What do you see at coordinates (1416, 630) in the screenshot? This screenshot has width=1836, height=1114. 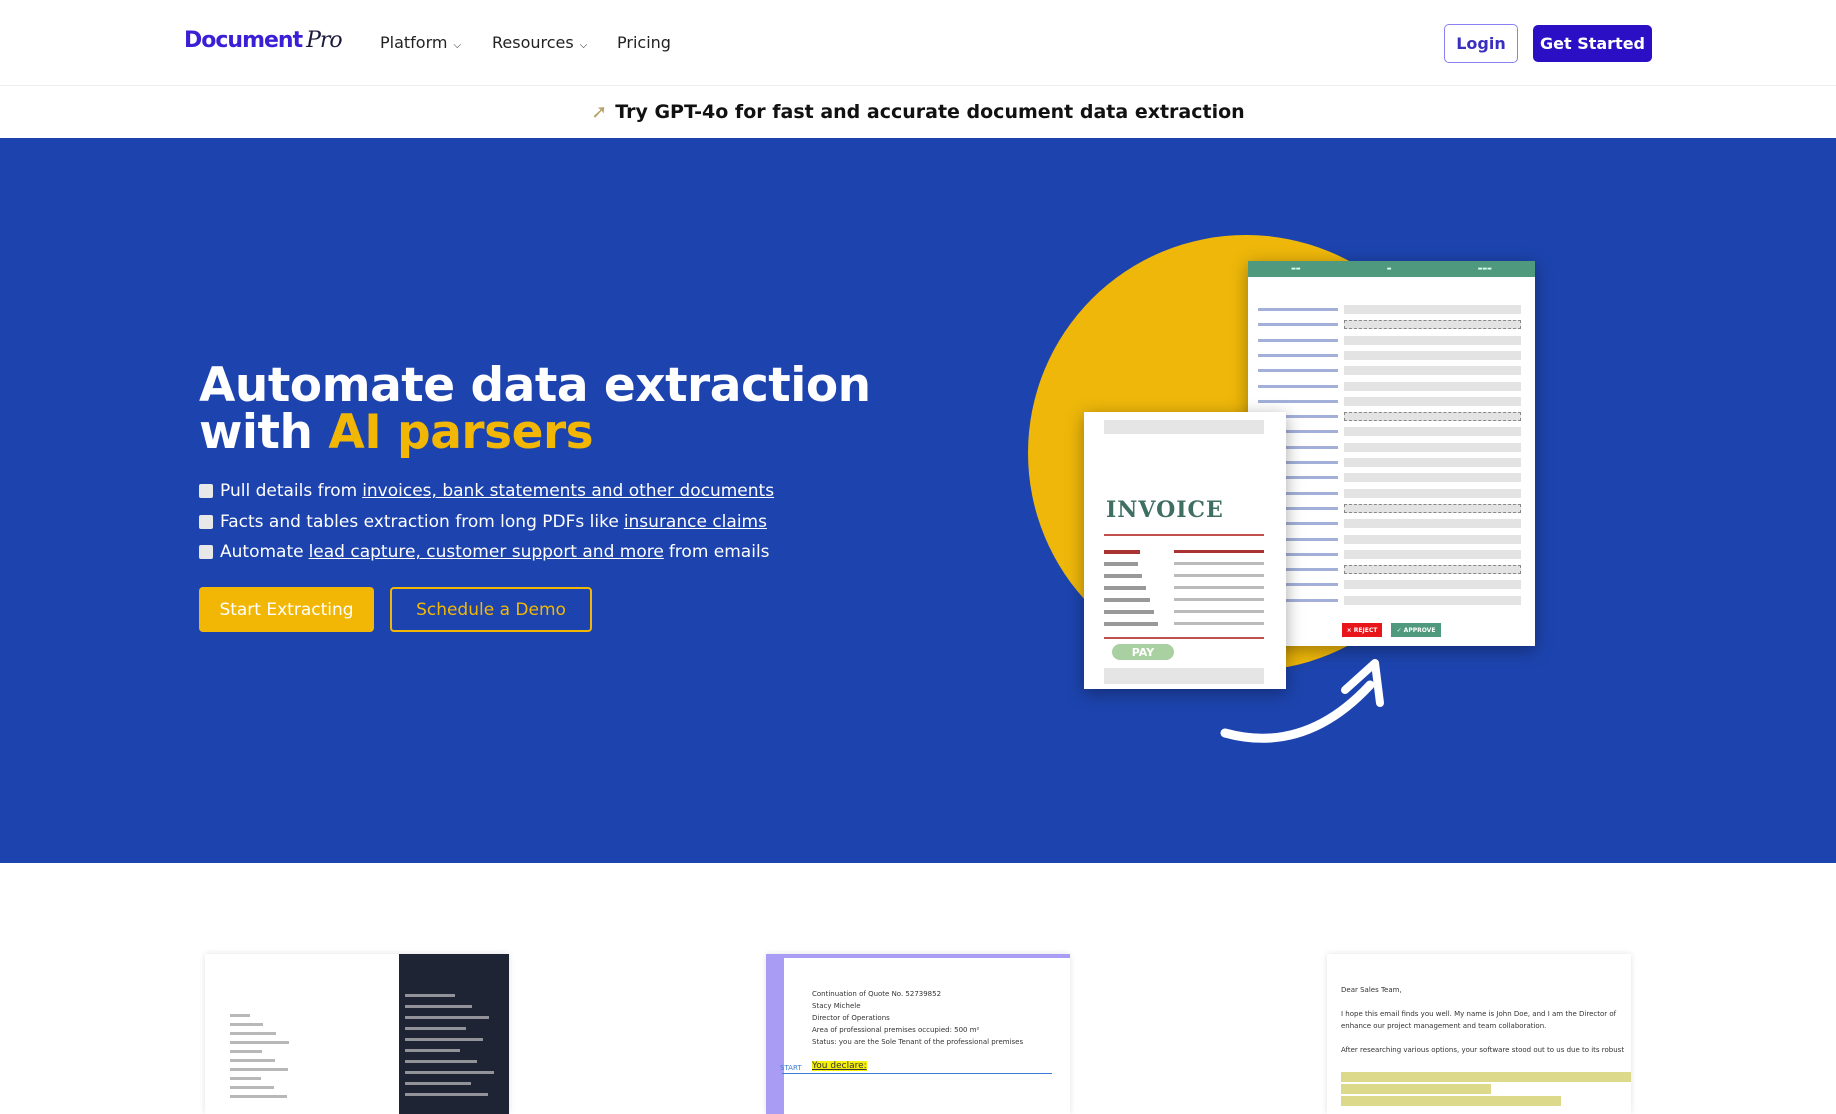 I see `approve-button-illustration: ✓ APPROVE` at bounding box center [1416, 630].